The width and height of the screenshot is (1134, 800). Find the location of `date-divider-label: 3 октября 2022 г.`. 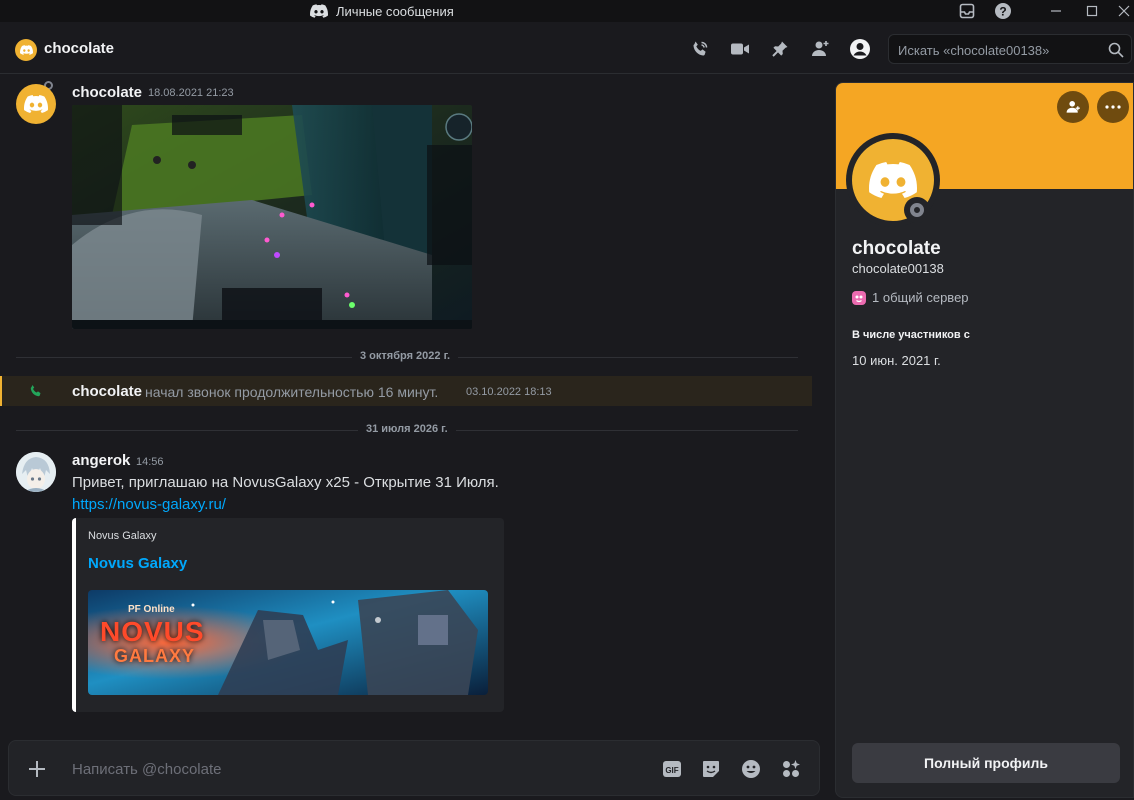

date-divider-label: 3 октября 2022 г. is located at coordinates (405, 356).